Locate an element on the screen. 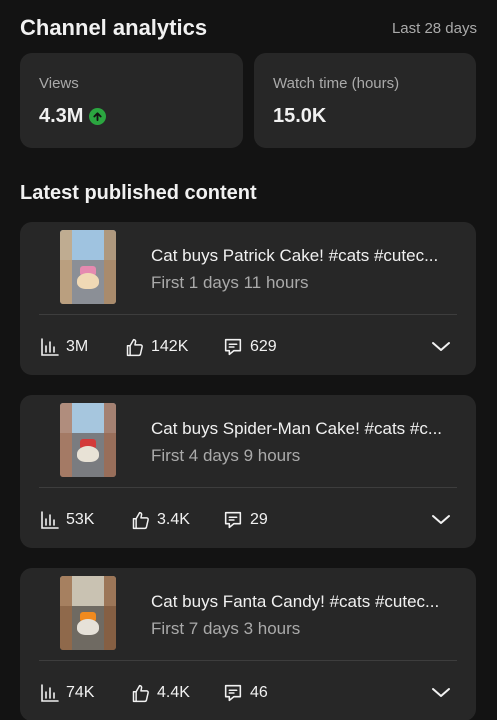 This screenshot has height=720, width=497. likes-count: 142K is located at coordinates (170, 346).